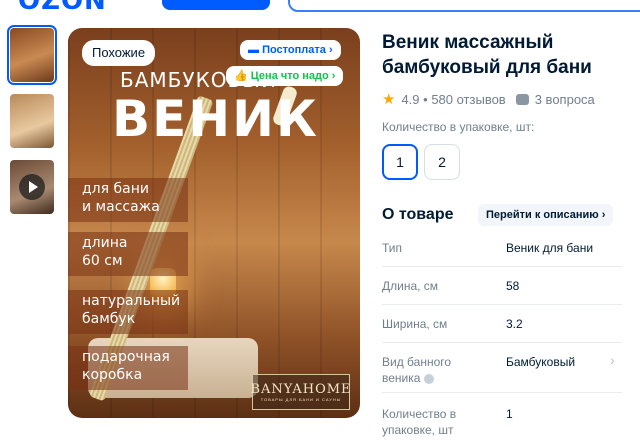 The height and width of the screenshot is (446, 640). What do you see at coordinates (389, 99) in the screenshot?
I see `star-icon: ★` at bounding box center [389, 99].